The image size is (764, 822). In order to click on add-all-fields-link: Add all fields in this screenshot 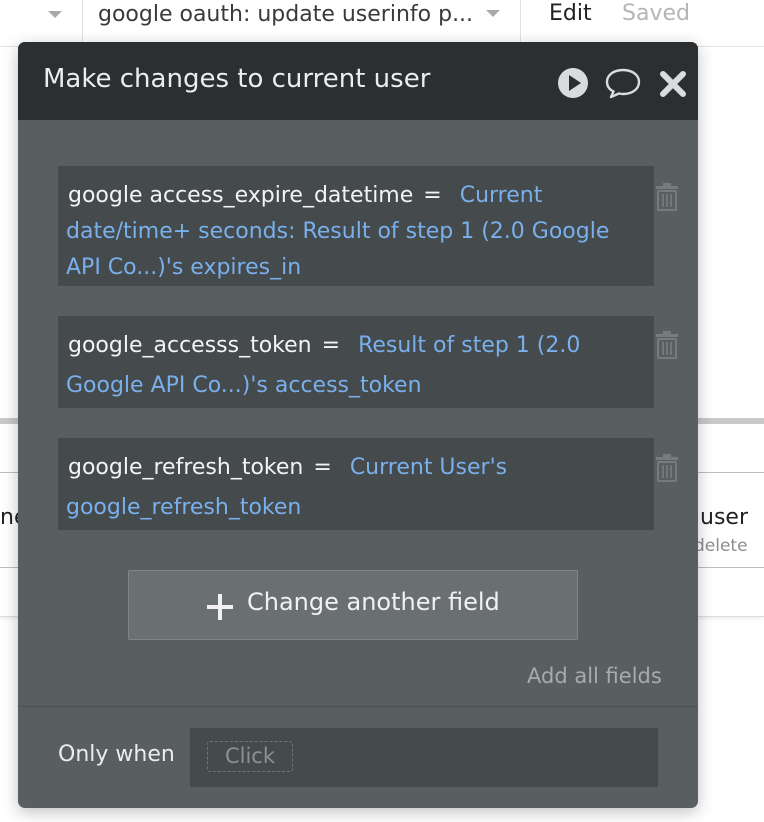, I will do `click(594, 676)`.